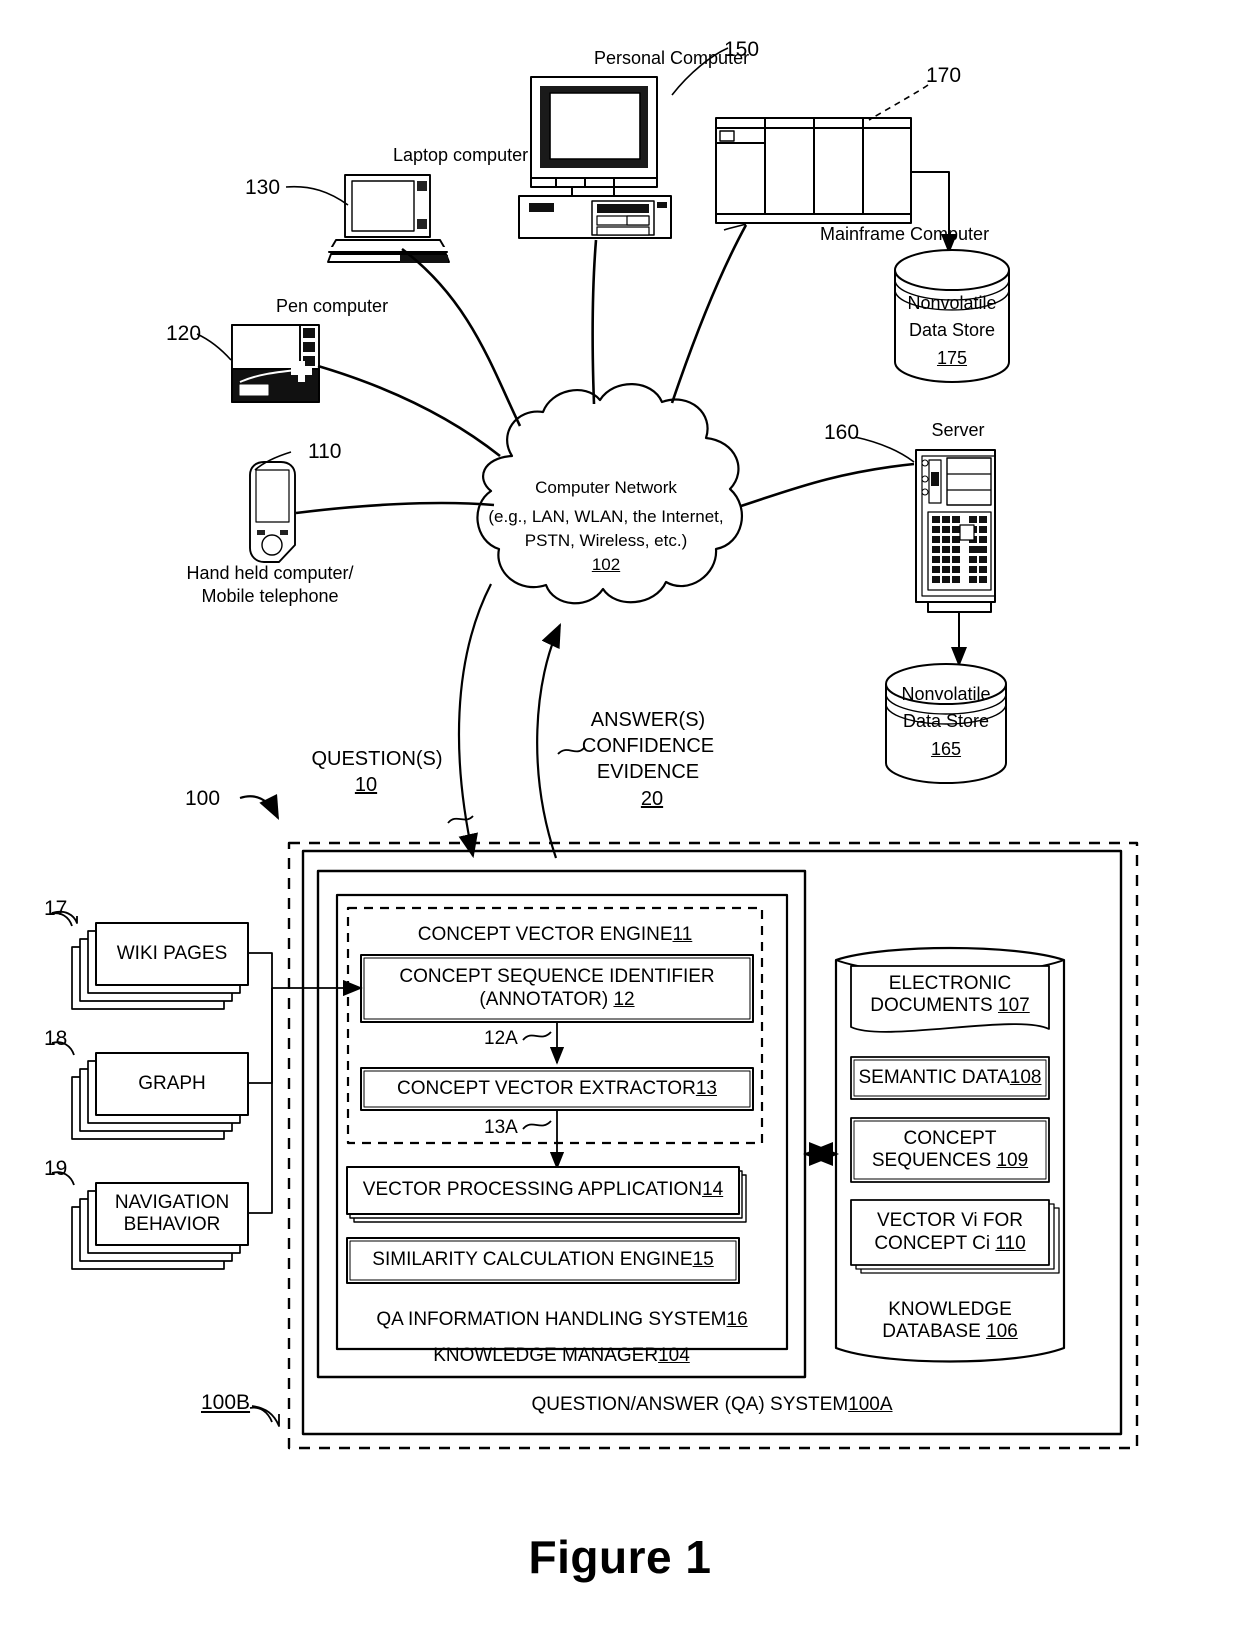 This screenshot has width=1240, height=1638. What do you see at coordinates (325, 451) in the screenshot?
I see `ref-110: 110` at bounding box center [325, 451].